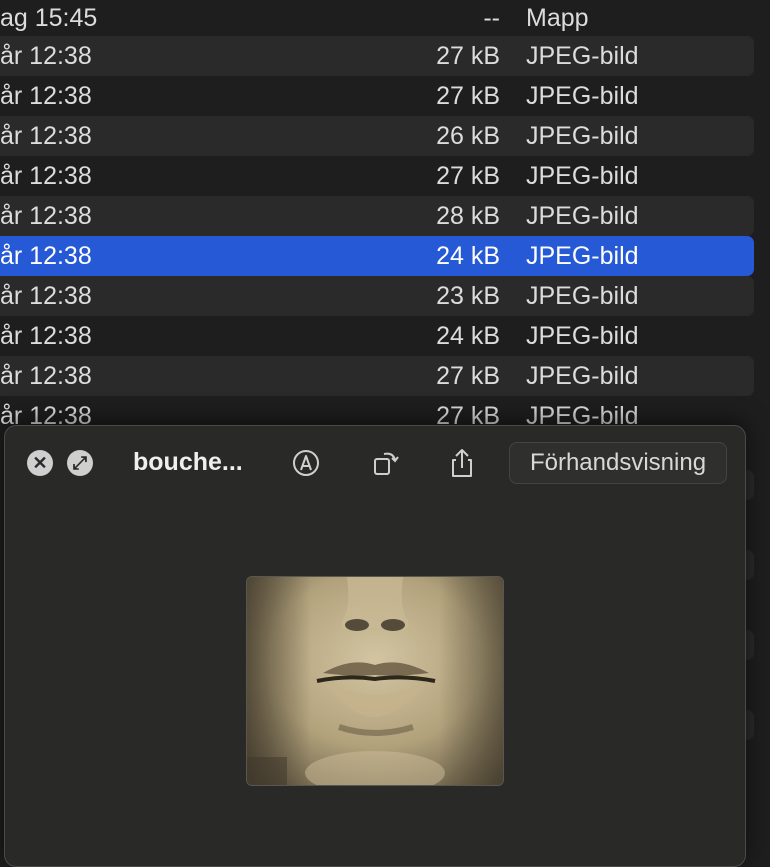 Image resolution: width=770 pixels, height=867 pixels. I want to click on file-row: ag 15:45 -- Mapp, so click(377, 18).